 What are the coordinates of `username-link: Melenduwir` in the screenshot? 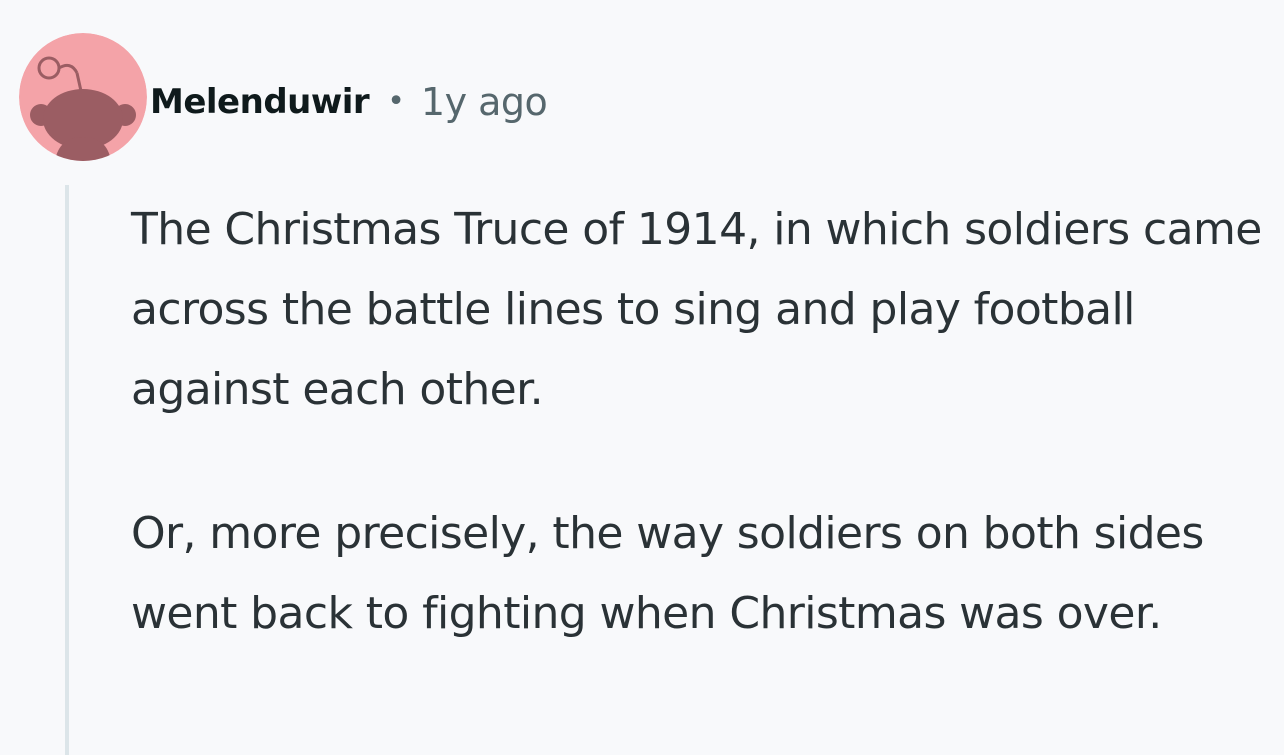 It's located at (260, 102).